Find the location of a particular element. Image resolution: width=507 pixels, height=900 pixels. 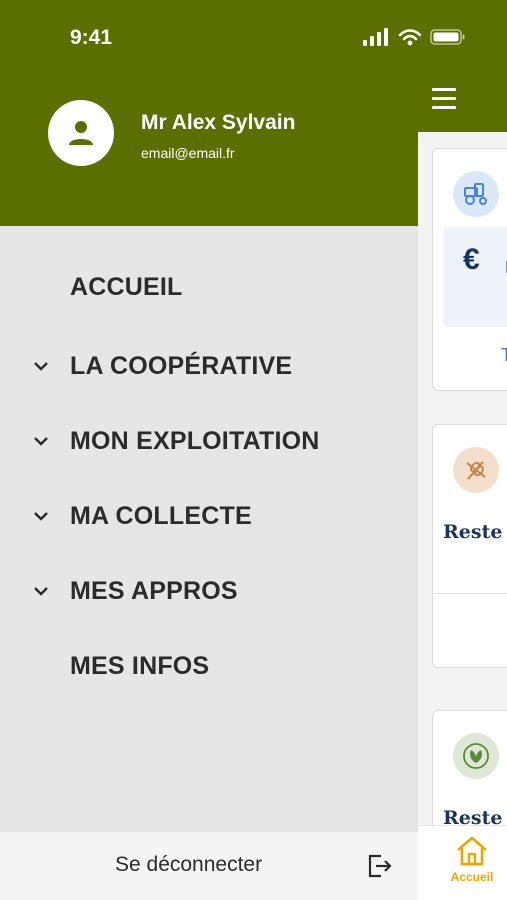

person-icon is located at coordinates (81, 133).